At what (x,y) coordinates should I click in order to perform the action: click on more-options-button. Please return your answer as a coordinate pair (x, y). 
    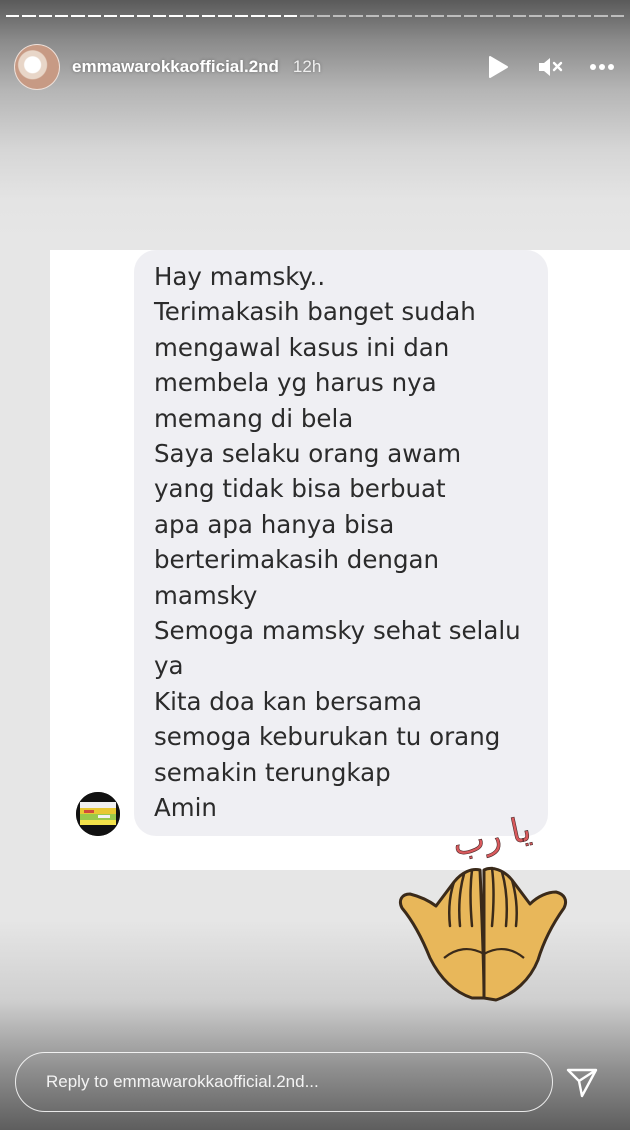
    Looking at the image, I should click on (602, 67).